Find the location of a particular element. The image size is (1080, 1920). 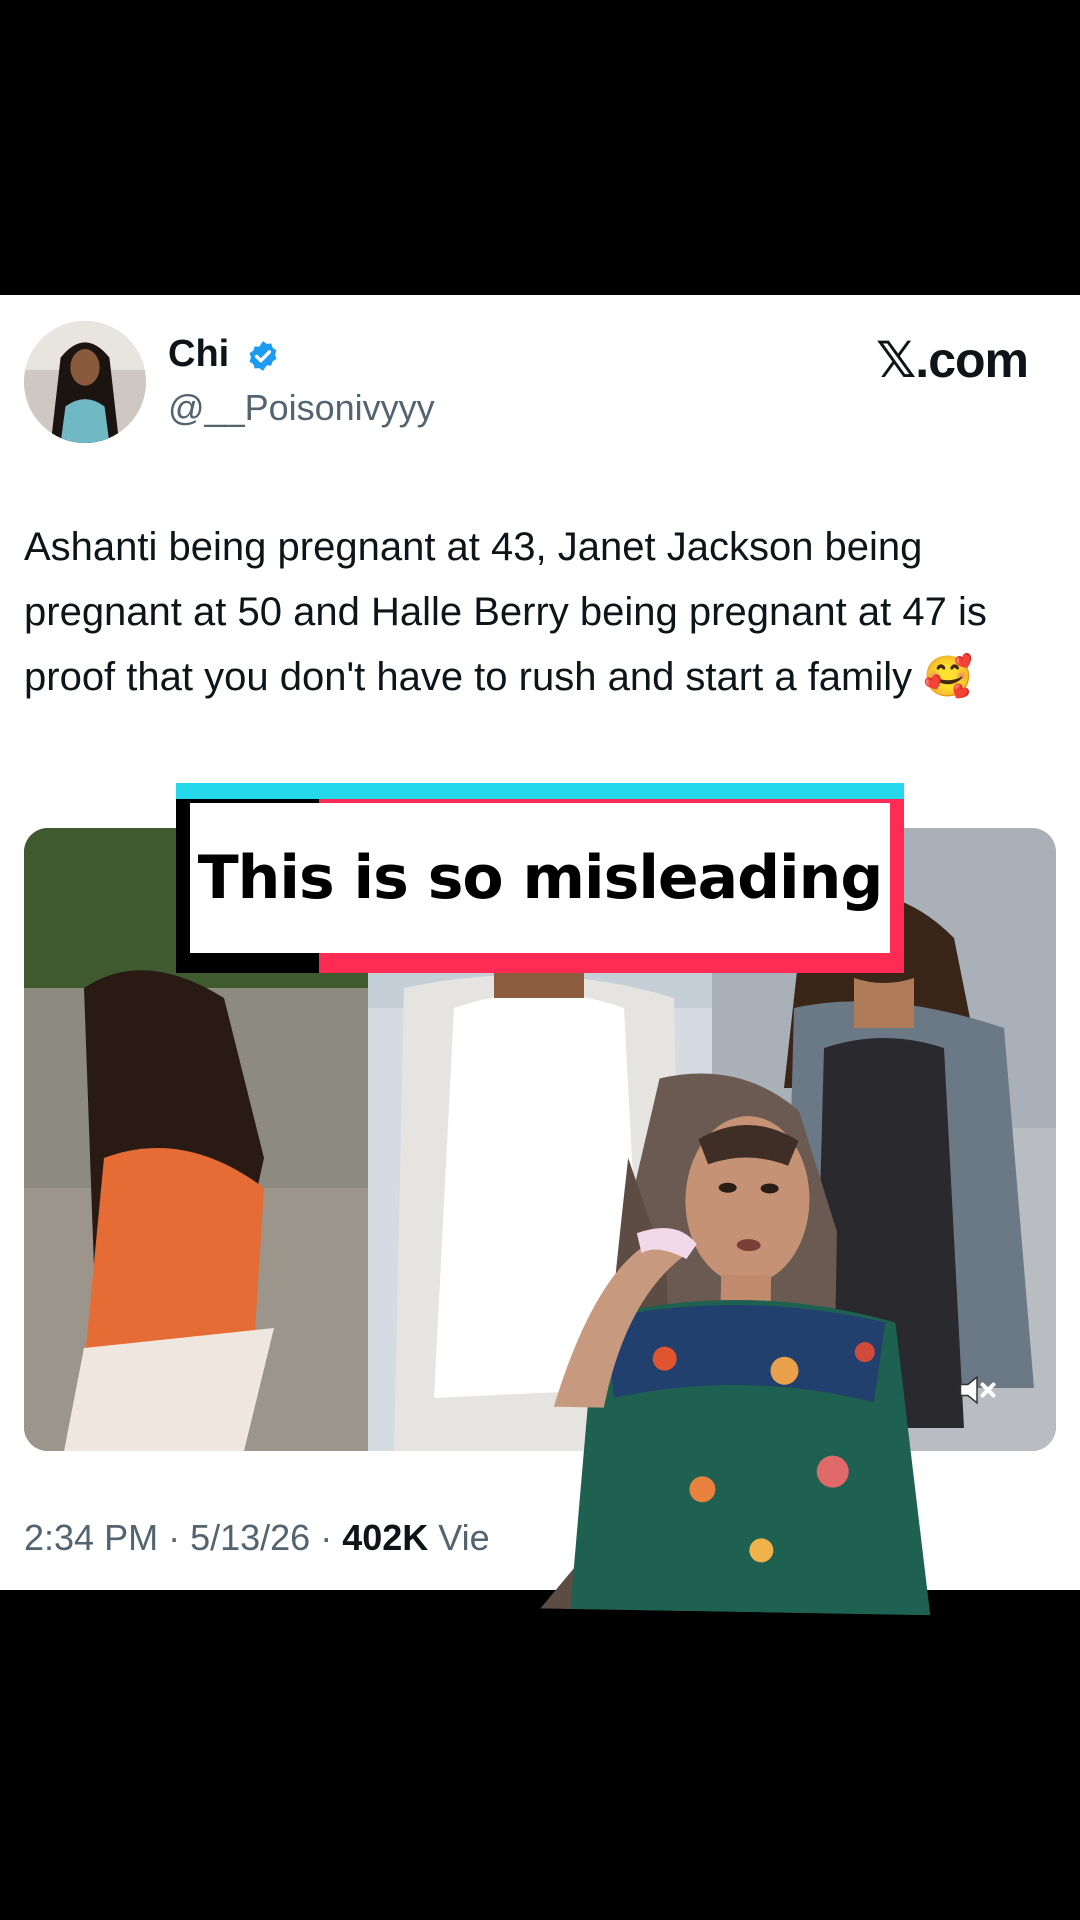

caption-inner: This is so misleading is located at coordinates (540, 878).